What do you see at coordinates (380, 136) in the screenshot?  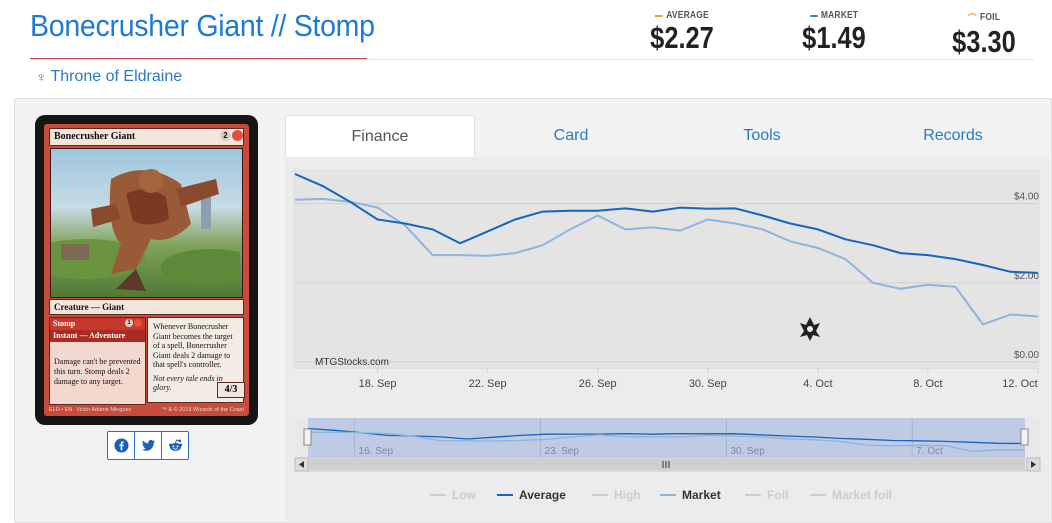 I see `tab-finance: Finance` at bounding box center [380, 136].